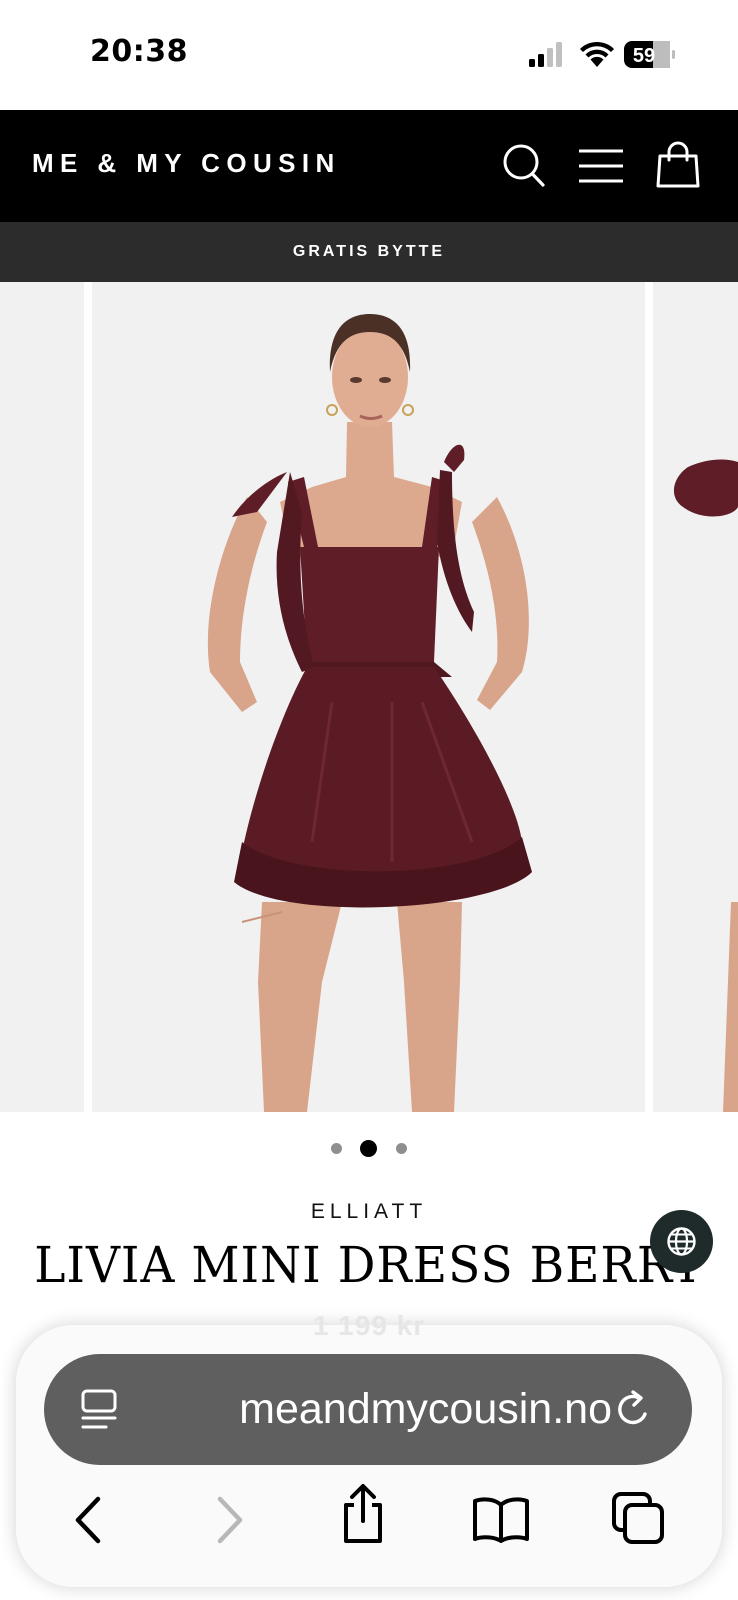  I want to click on site-logo: ME & MY COUSIN, so click(186, 163).